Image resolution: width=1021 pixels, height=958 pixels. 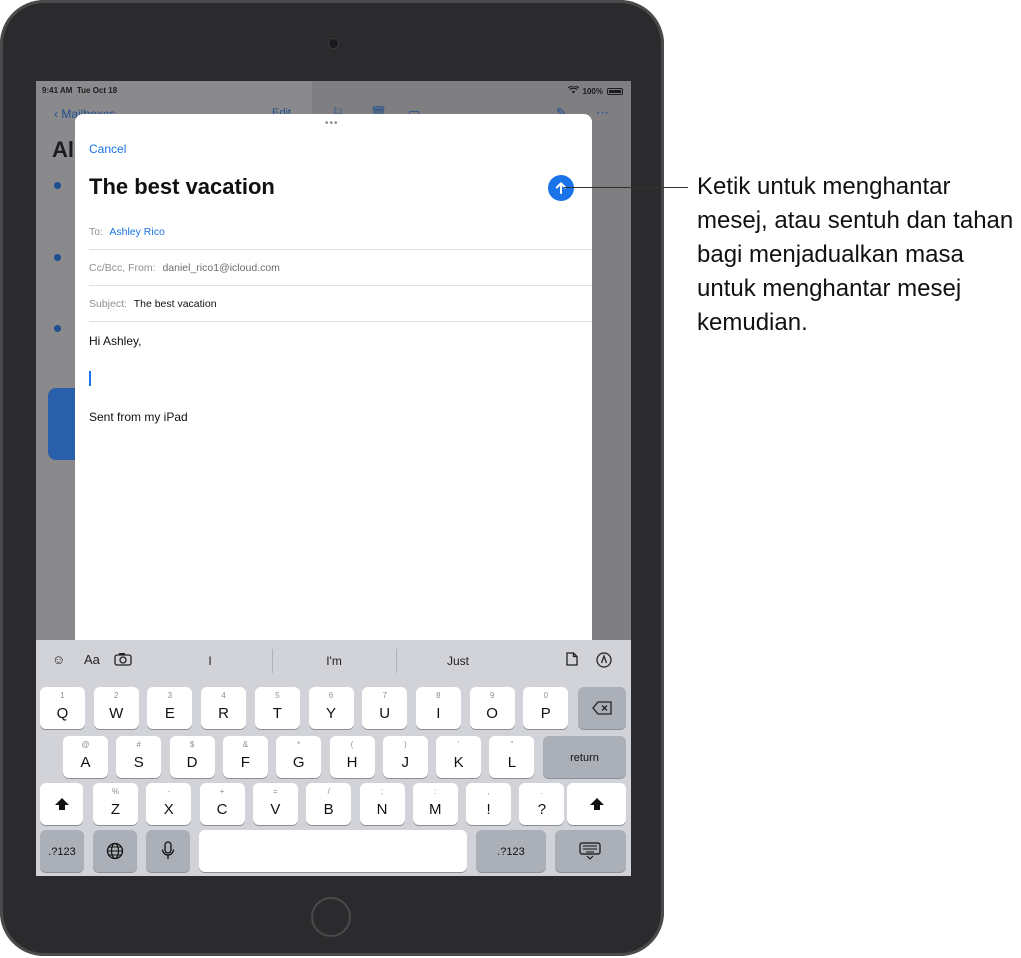 What do you see at coordinates (511, 851) in the screenshot?
I see `numbers-key-right: .?123` at bounding box center [511, 851].